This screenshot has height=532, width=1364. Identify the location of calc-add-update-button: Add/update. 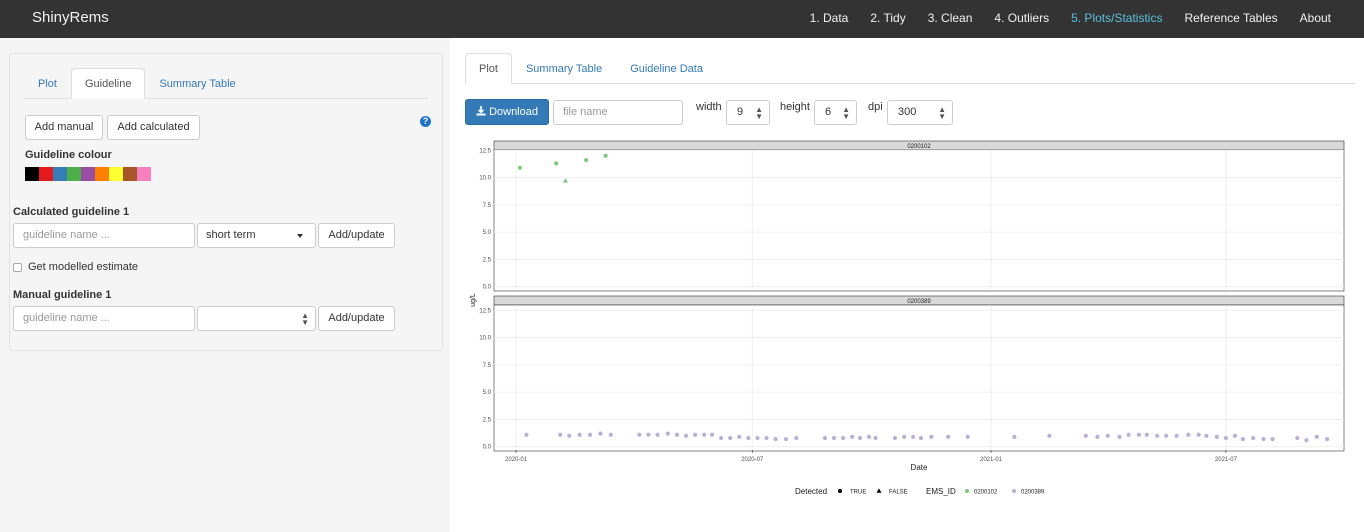
(356, 235).